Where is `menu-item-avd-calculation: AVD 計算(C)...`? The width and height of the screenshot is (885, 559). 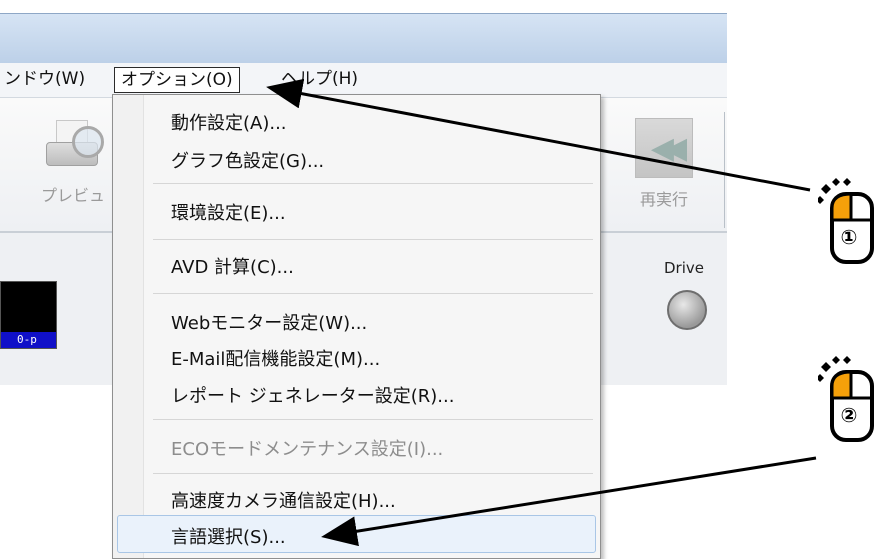 menu-item-avd-calculation: AVD 計算(C)... is located at coordinates (232, 266).